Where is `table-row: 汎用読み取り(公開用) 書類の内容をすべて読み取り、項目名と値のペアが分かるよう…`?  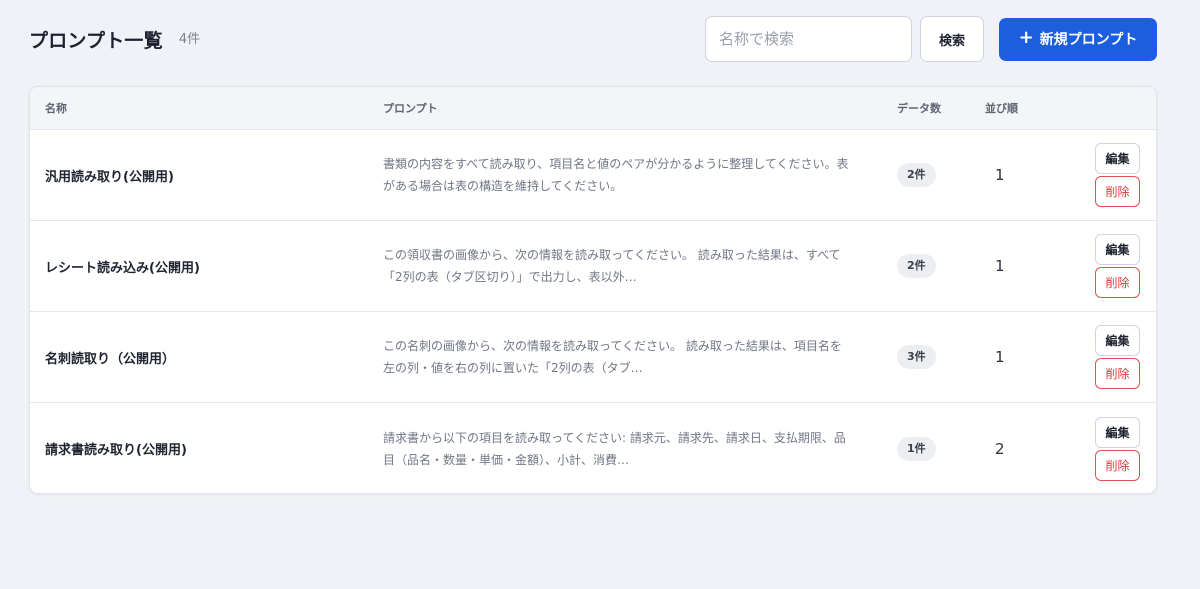 table-row: 汎用読み取り(公開用) 書類の内容をすべて読み取り、項目名と値のペアが分かるよう… is located at coordinates (593, 175).